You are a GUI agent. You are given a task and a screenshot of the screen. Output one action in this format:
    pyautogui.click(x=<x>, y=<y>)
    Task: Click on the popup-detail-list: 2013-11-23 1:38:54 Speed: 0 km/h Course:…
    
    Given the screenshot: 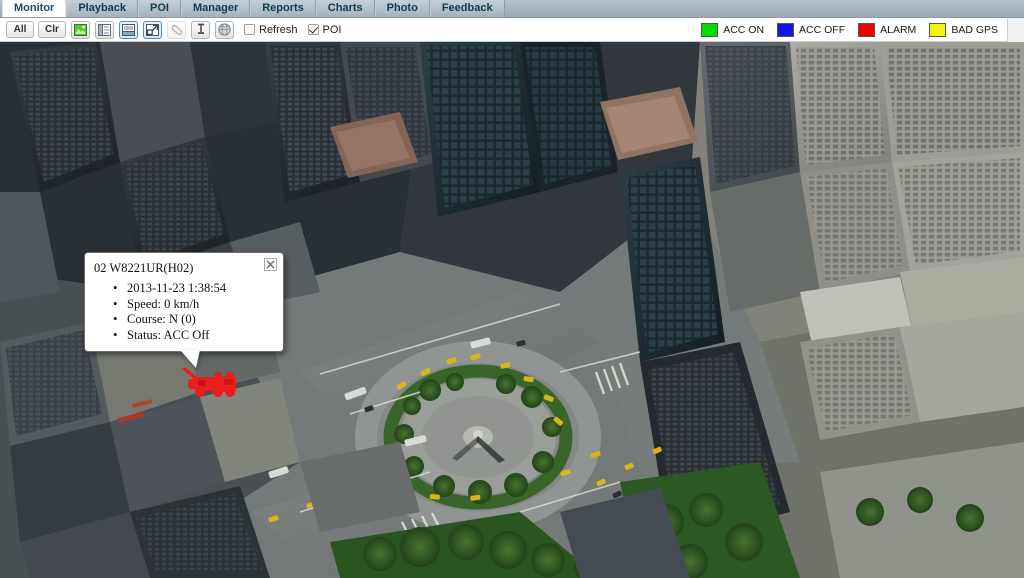 What is the action you would take?
    pyautogui.click(x=184, y=312)
    